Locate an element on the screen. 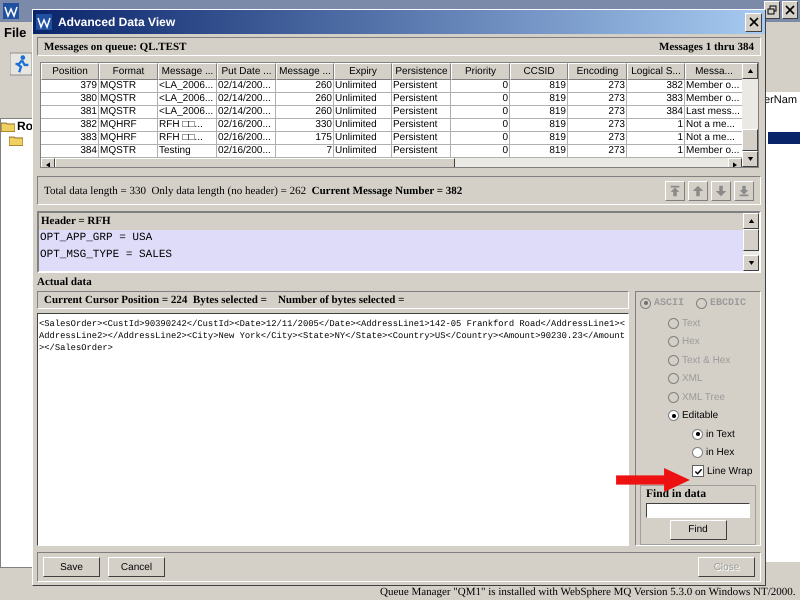 Image resolution: width=800 pixels, height=600 pixels. find-button: Find is located at coordinates (698, 530).